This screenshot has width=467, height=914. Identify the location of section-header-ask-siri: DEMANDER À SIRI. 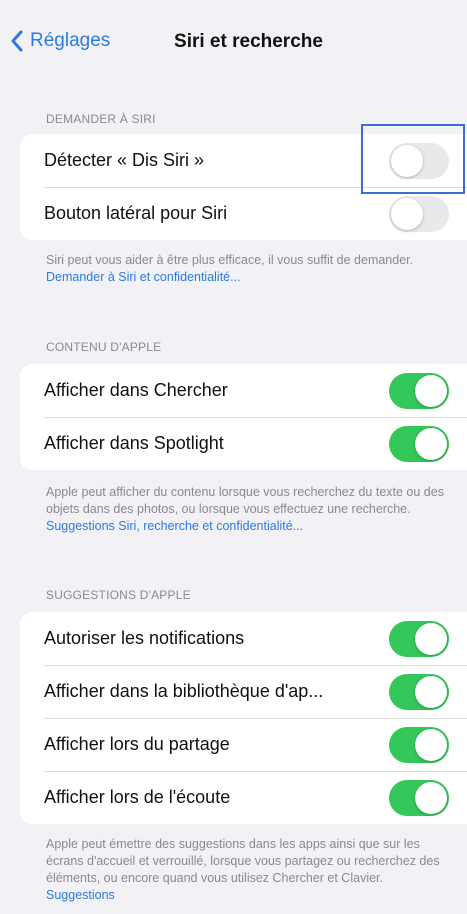
(101, 119).